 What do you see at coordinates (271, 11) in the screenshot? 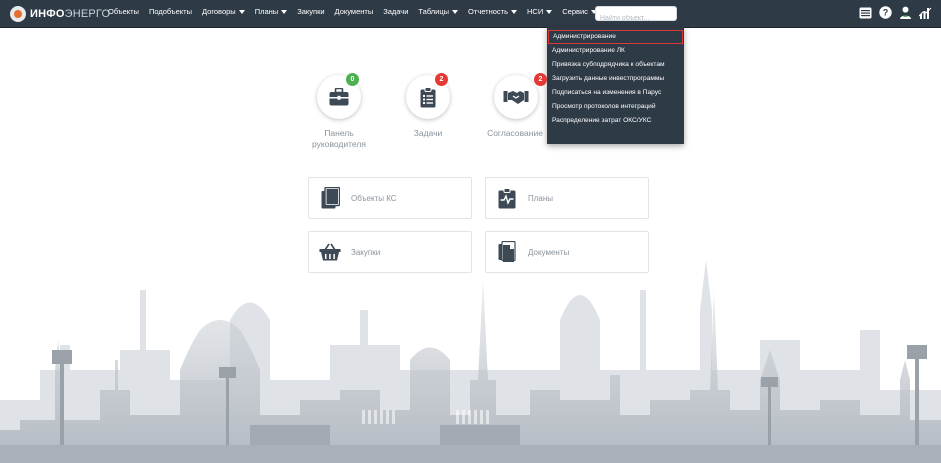
I see `nav-item-plans: Планы` at bounding box center [271, 11].